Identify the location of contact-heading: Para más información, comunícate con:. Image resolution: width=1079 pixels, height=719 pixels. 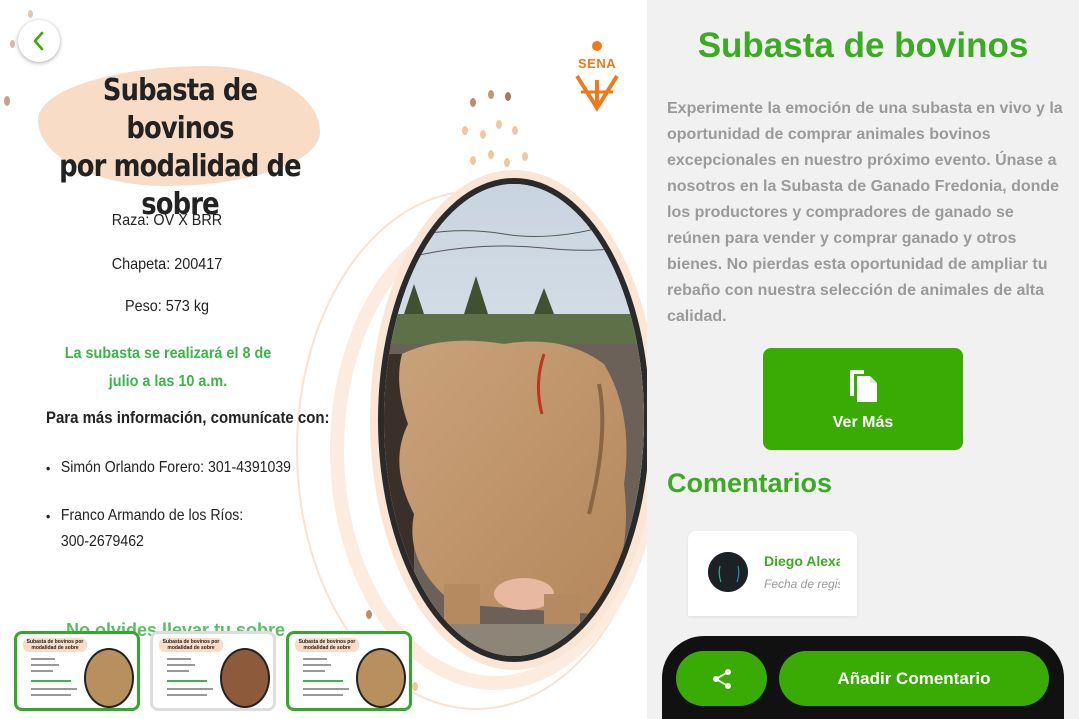
(188, 417).